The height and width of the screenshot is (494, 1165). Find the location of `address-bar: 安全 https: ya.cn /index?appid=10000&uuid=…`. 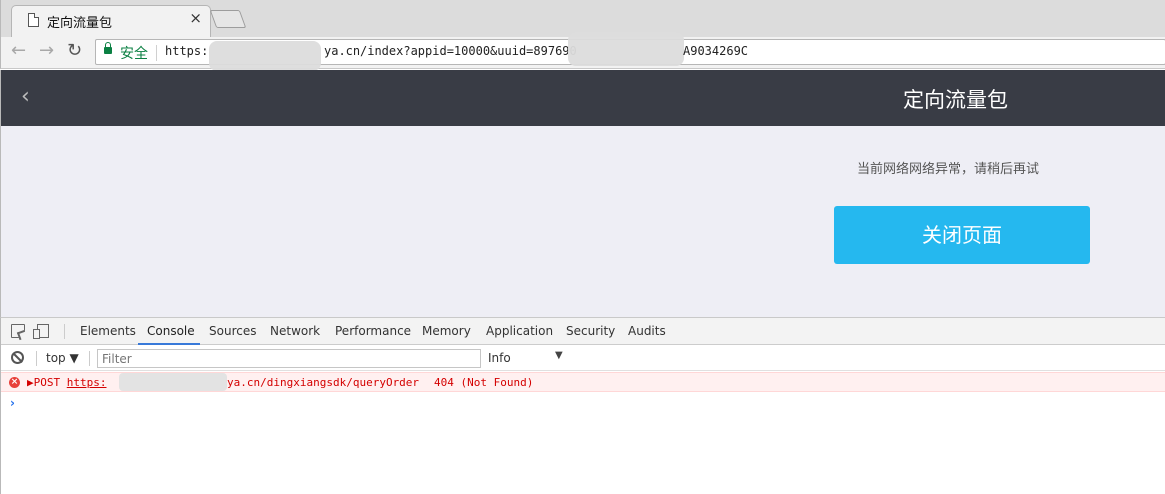

address-bar: 安全 https: ya.cn /index?appid=10000&uuid=… is located at coordinates (630, 51).